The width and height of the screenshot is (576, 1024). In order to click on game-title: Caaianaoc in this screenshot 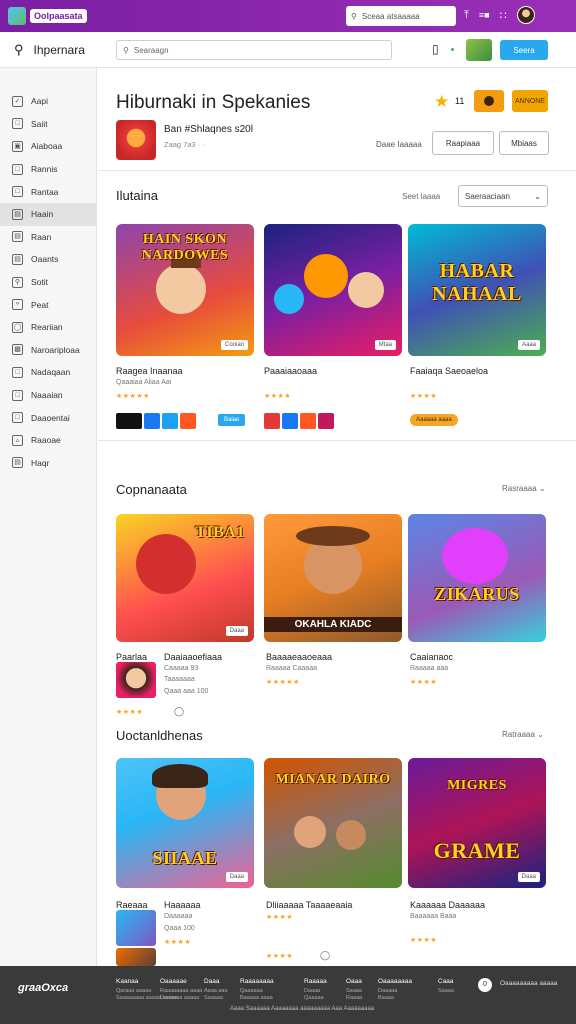, I will do `click(431, 657)`.